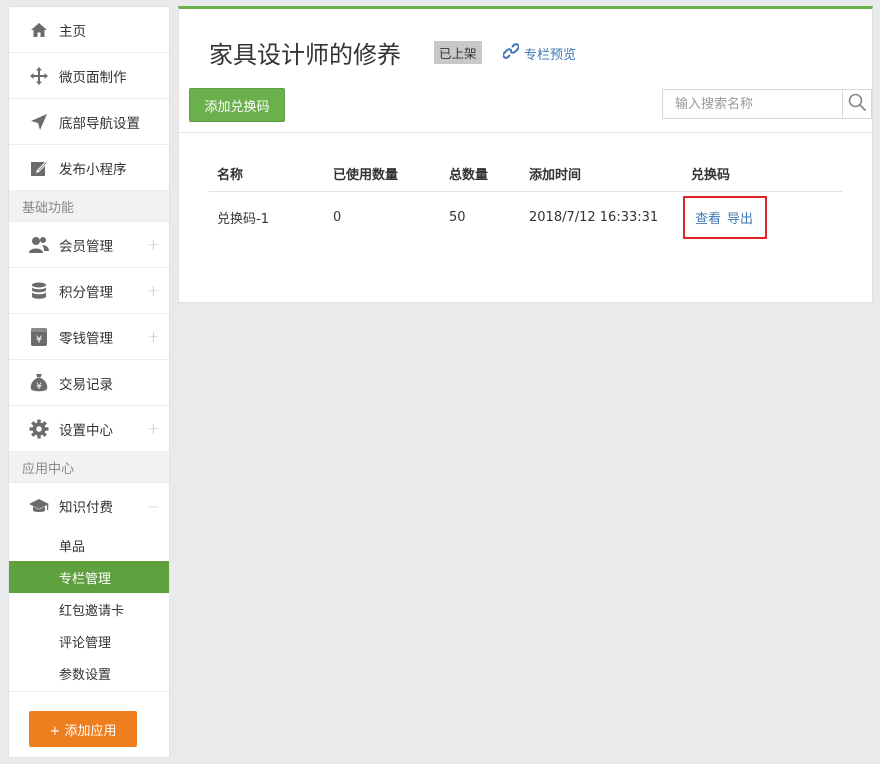 This screenshot has width=880, height=764. I want to click on sidebar-item-label: 底部导航设置, so click(99, 123).